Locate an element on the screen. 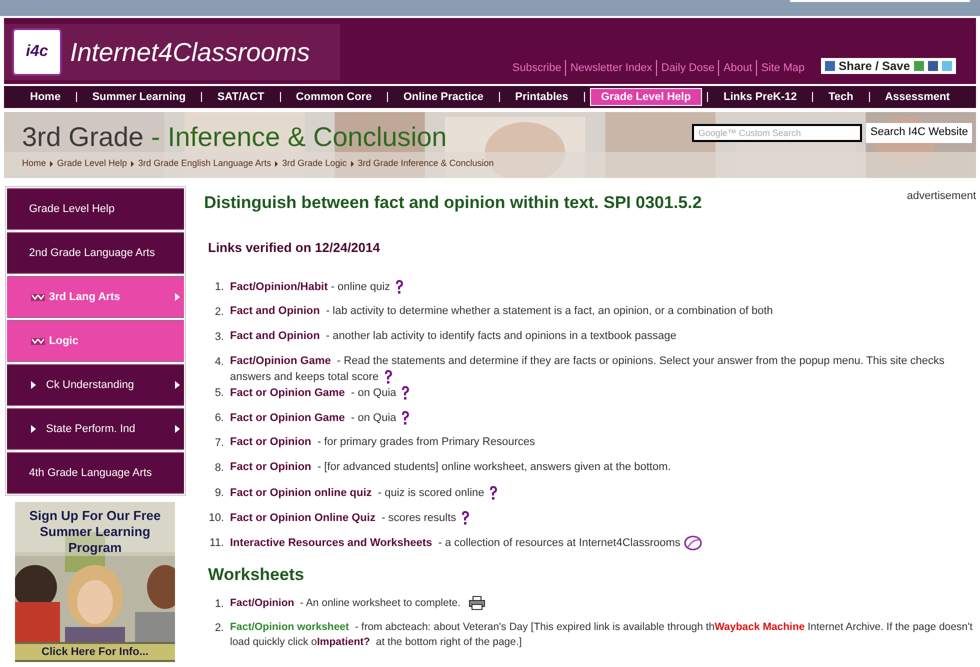 This screenshot has width=980, height=667. worksheet-link: Impatient? is located at coordinates (343, 642).